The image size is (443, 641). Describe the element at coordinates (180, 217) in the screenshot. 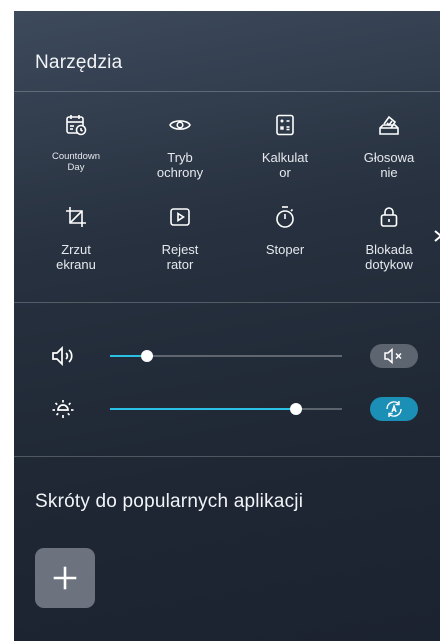

I see `screen-recorder-icon` at that location.